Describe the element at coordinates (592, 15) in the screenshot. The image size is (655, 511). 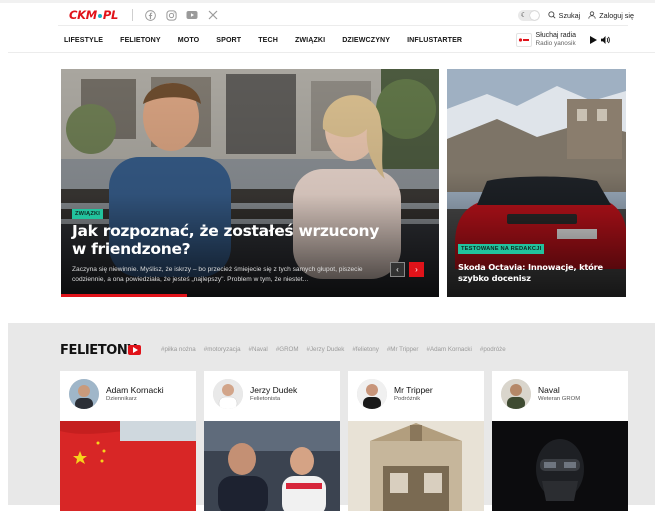
I see `user-icon` at that location.